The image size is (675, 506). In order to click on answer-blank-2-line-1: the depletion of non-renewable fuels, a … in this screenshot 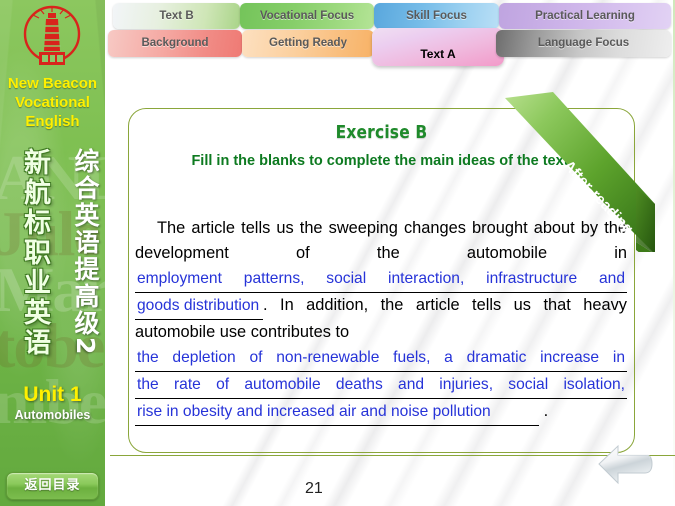, I will do `click(381, 358)`.